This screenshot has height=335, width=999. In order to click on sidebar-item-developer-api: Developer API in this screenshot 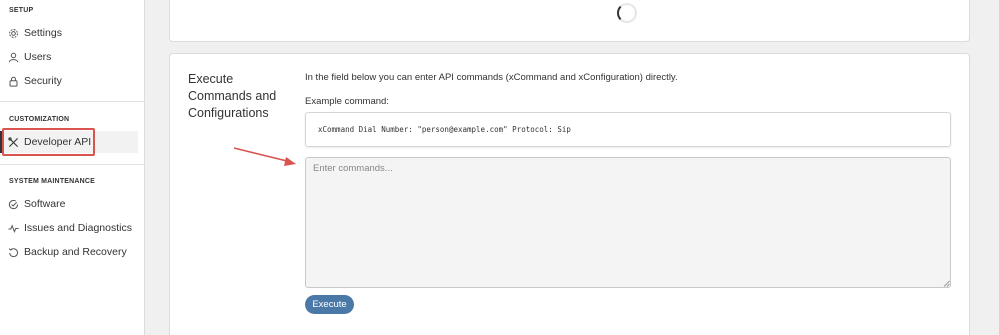, I will do `click(69, 142)`.